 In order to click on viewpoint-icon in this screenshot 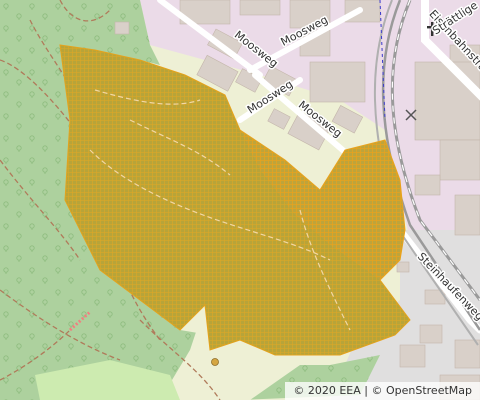, I will do `click(215, 362)`.